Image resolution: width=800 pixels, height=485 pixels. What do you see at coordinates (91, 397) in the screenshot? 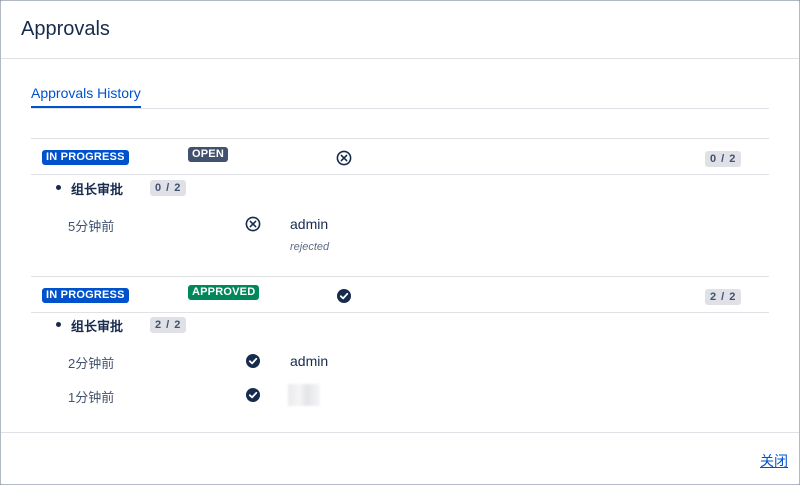
I see `approval-time: 1分钟前` at bounding box center [91, 397].